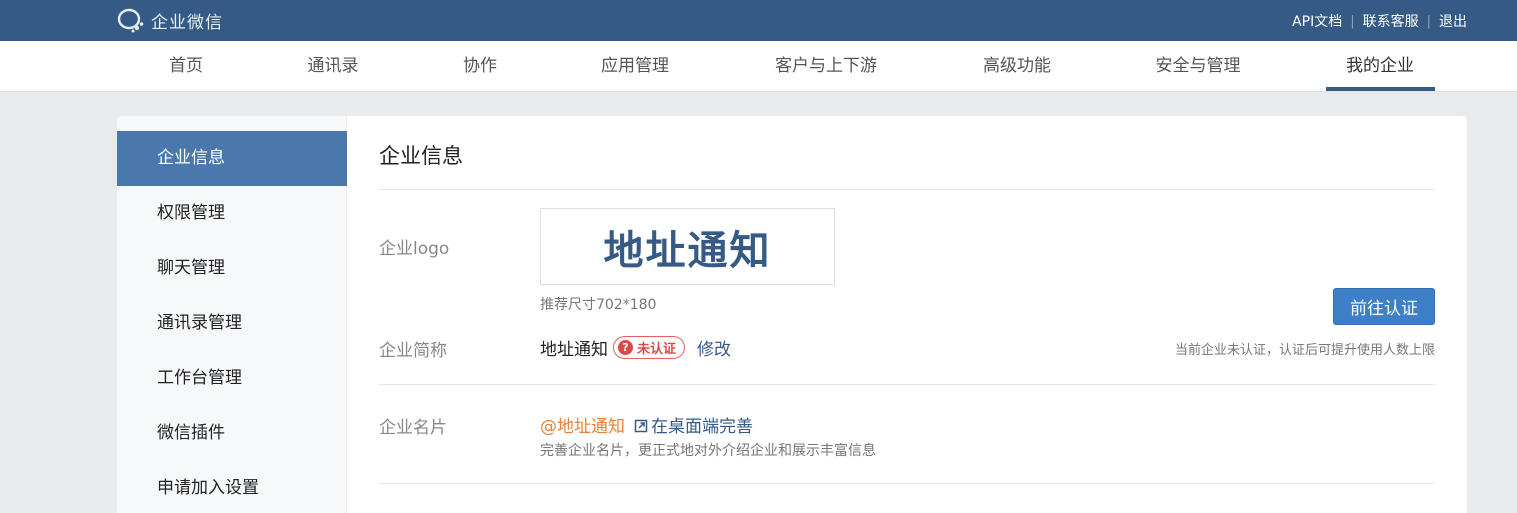 The height and width of the screenshot is (513, 1517). Describe the element at coordinates (232, 433) in the screenshot. I see `sidebar-item-wechat-plugin: 微信插件` at that location.